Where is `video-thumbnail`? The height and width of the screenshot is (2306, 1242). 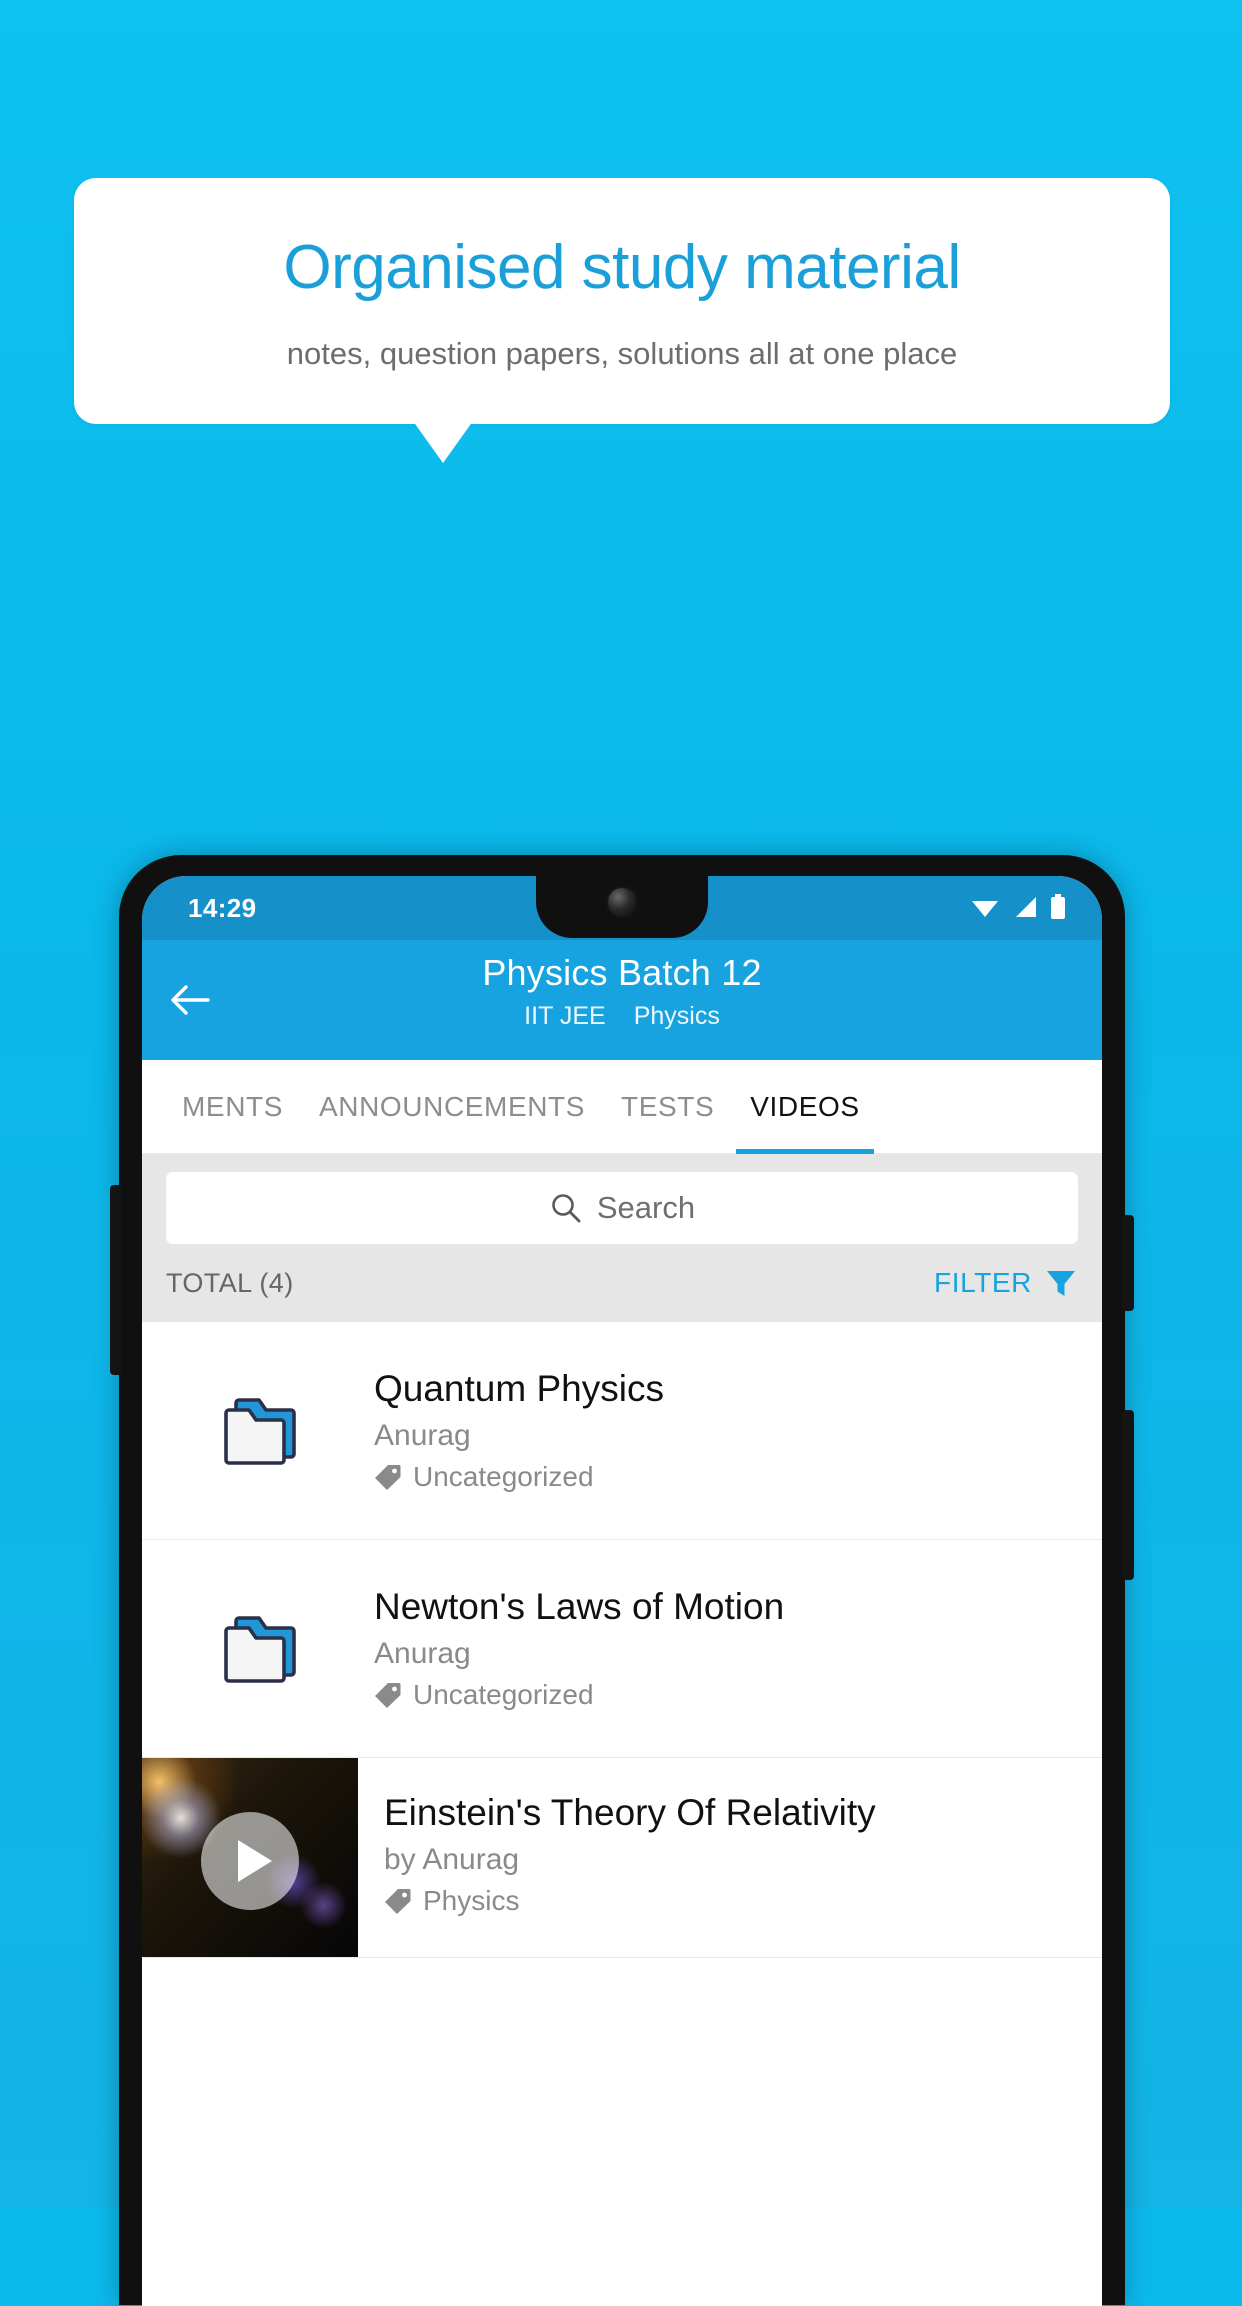 video-thumbnail is located at coordinates (250, 1857).